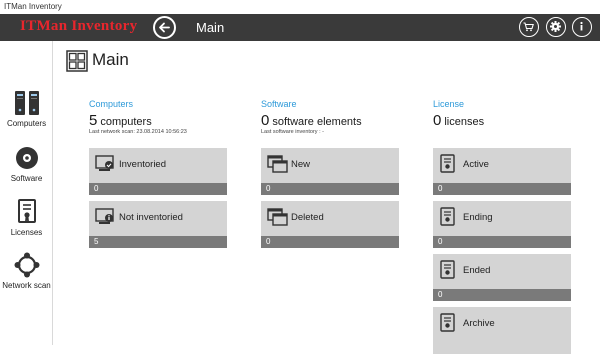 This screenshot has height=354, width=600. Describe the element at coordinates (26, 285) in the screenshot. I see `sidebar-item-label: Network scan` at that location.